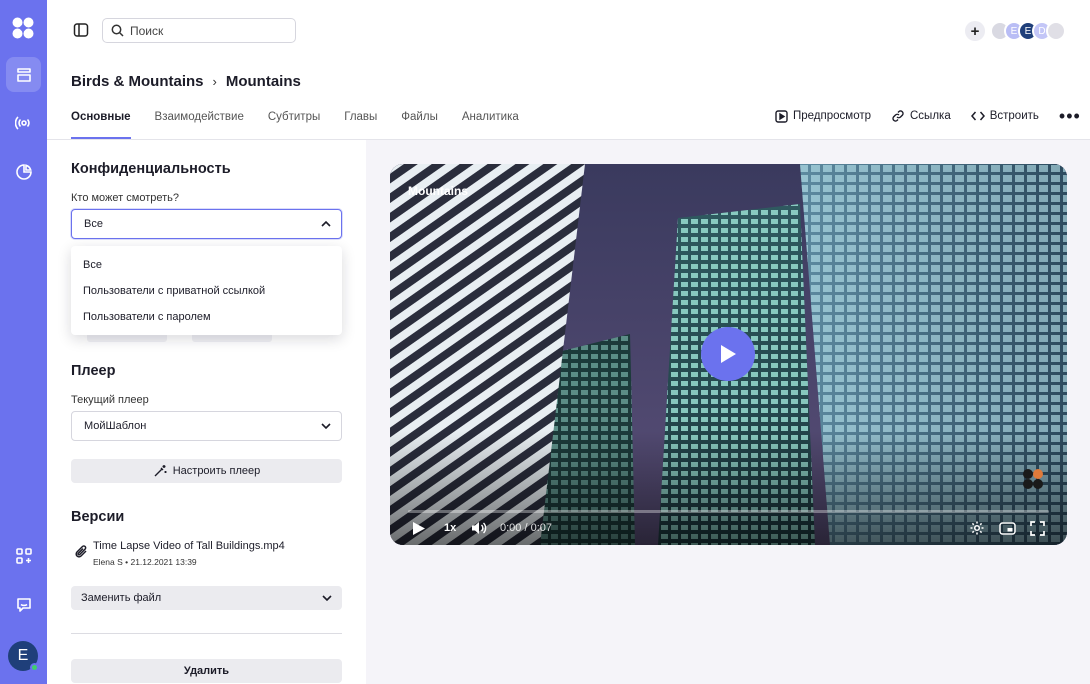 This screenshot has height=684, width=1090. I want to click on pip-button, so click(1007, 528).